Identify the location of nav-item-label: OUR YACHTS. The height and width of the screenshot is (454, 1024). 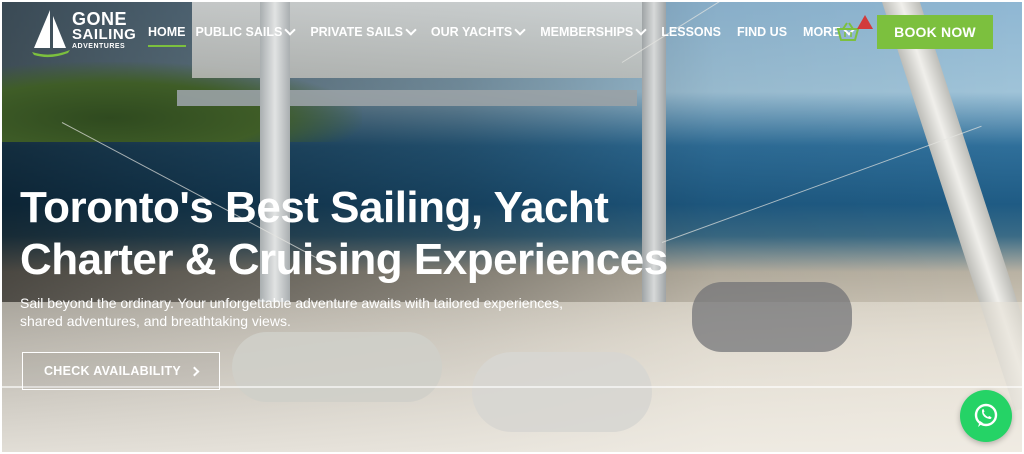
(471, 32).